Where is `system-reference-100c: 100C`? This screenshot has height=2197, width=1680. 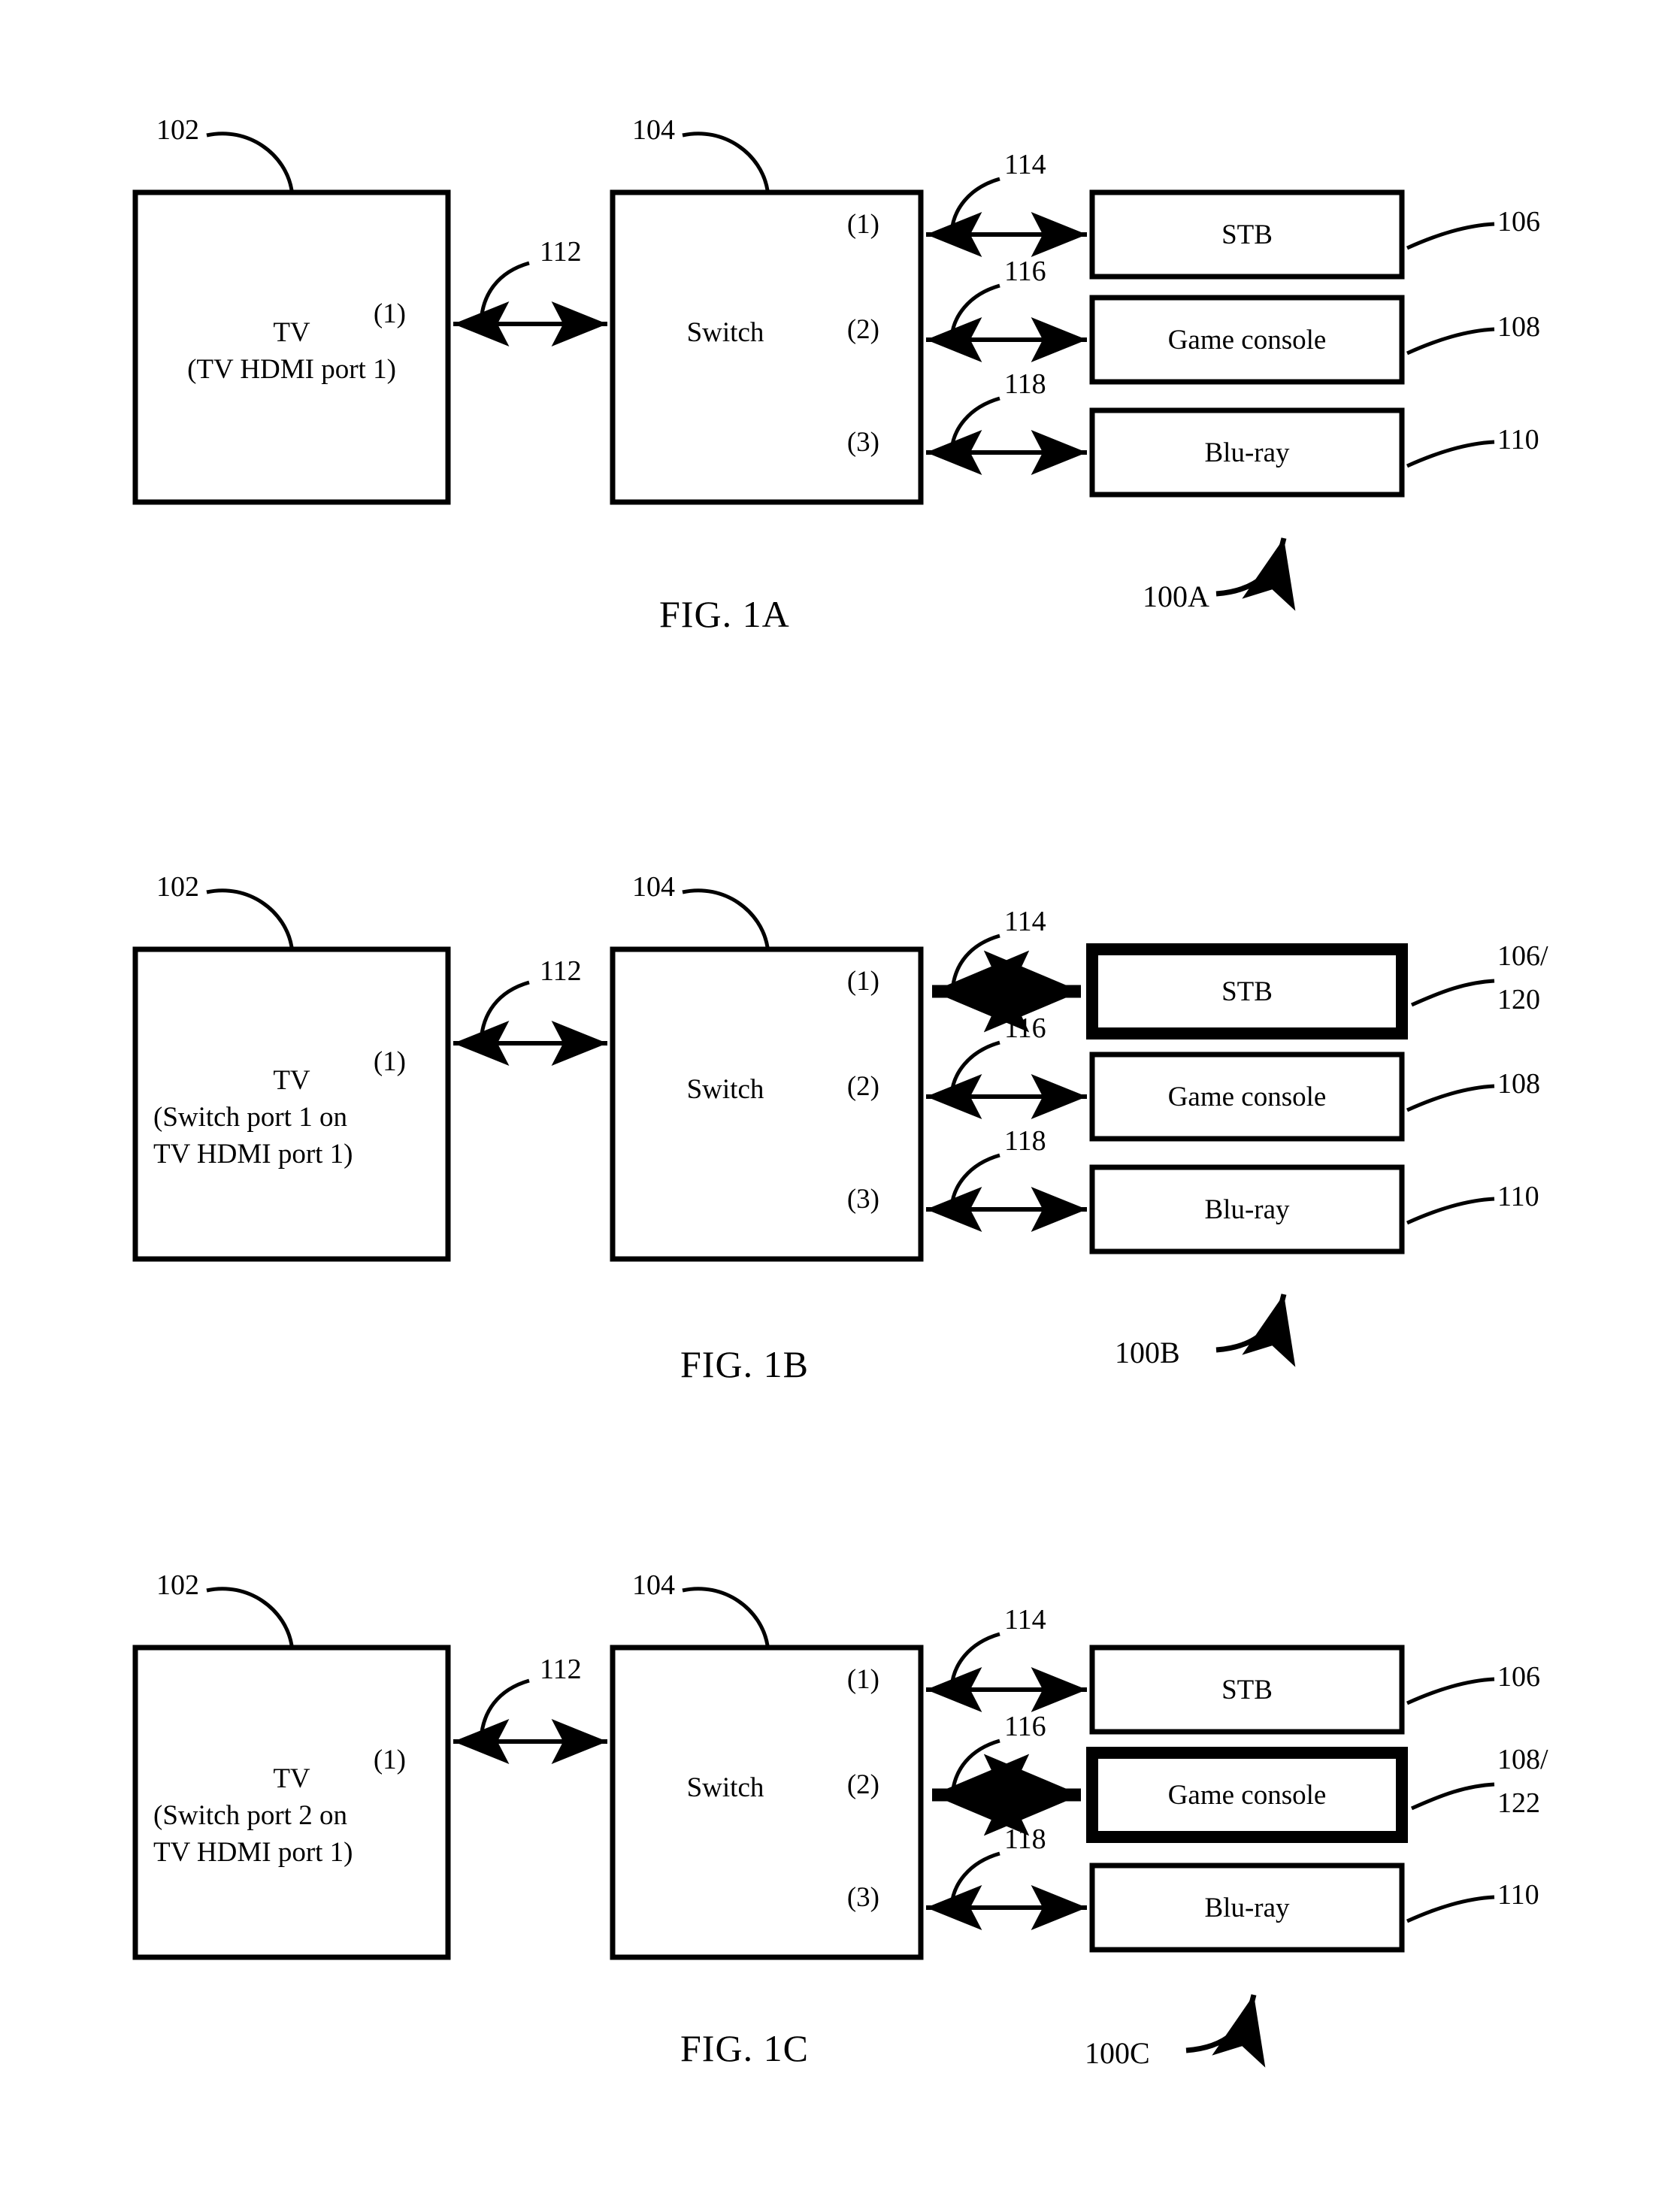
system-reference-100c: 100C is located at coordinates (1117, 2053).